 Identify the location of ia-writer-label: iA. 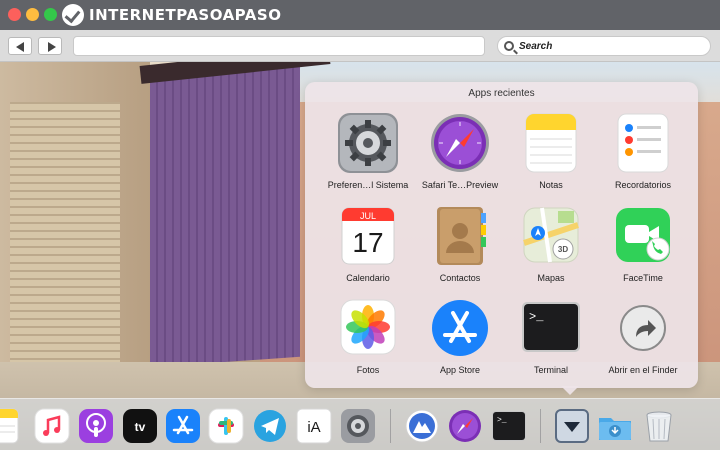
(313, 427).